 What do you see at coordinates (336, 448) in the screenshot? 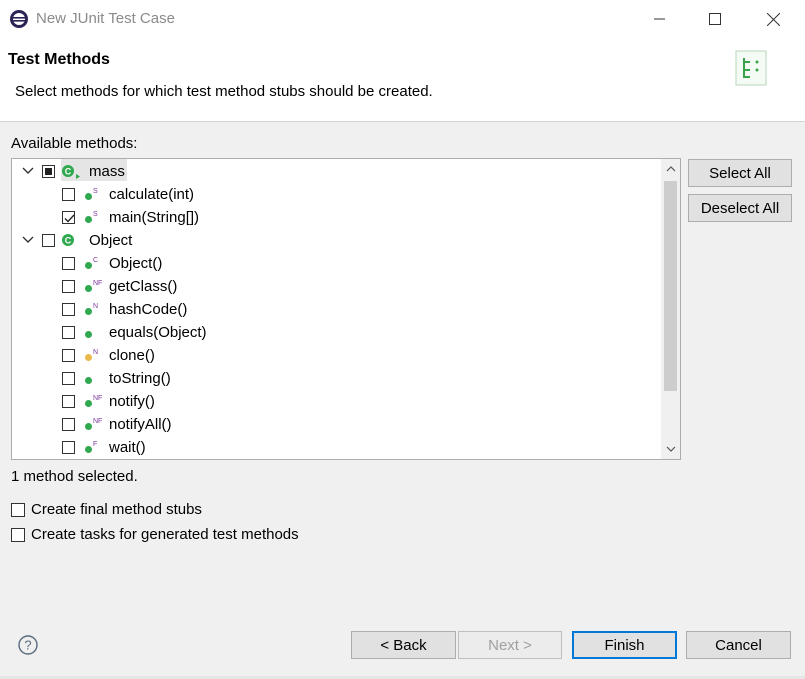
I see `tree-method-row: Fwait()` at bounding box center [336, 448].